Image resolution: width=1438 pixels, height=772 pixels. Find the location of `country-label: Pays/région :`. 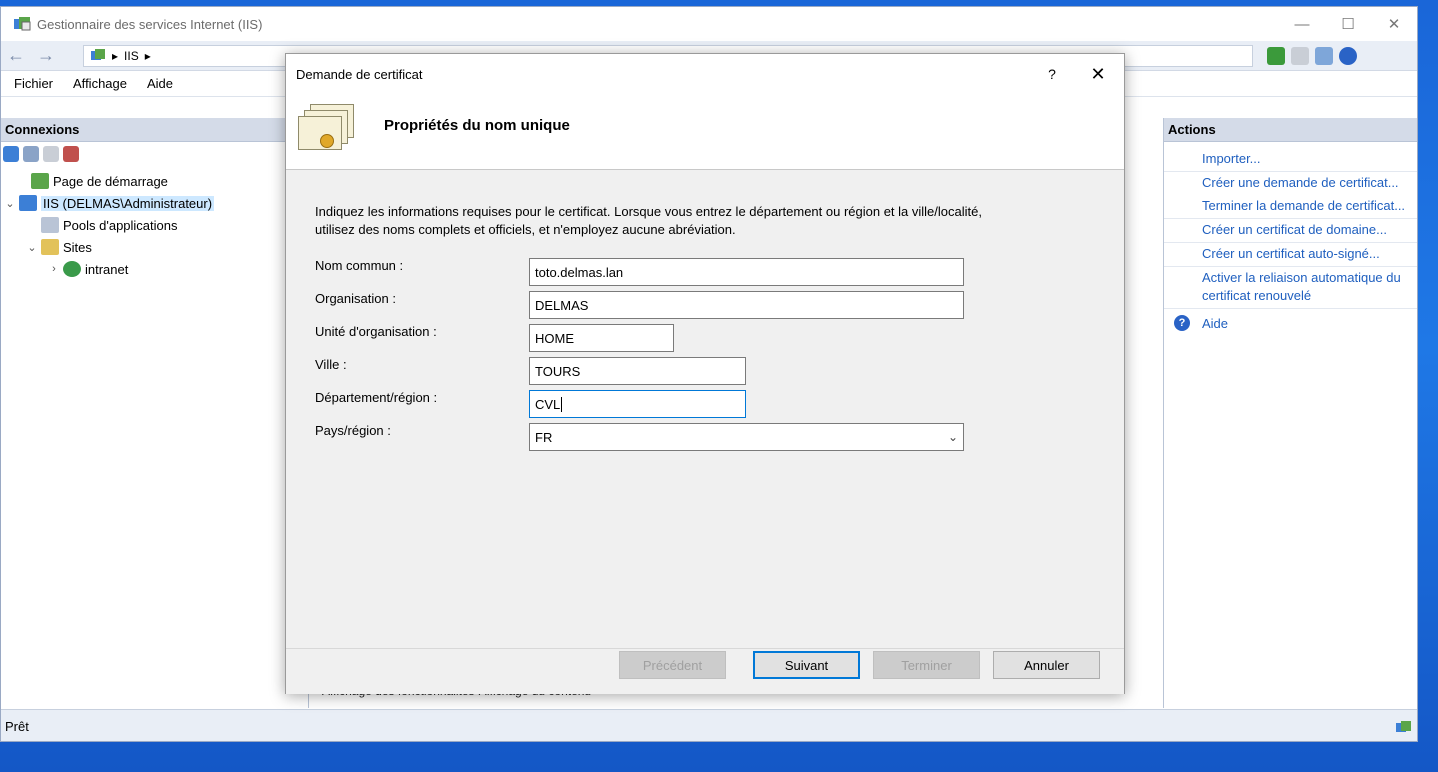

country-label: Pays/région : is located at coordinates (353, 430).